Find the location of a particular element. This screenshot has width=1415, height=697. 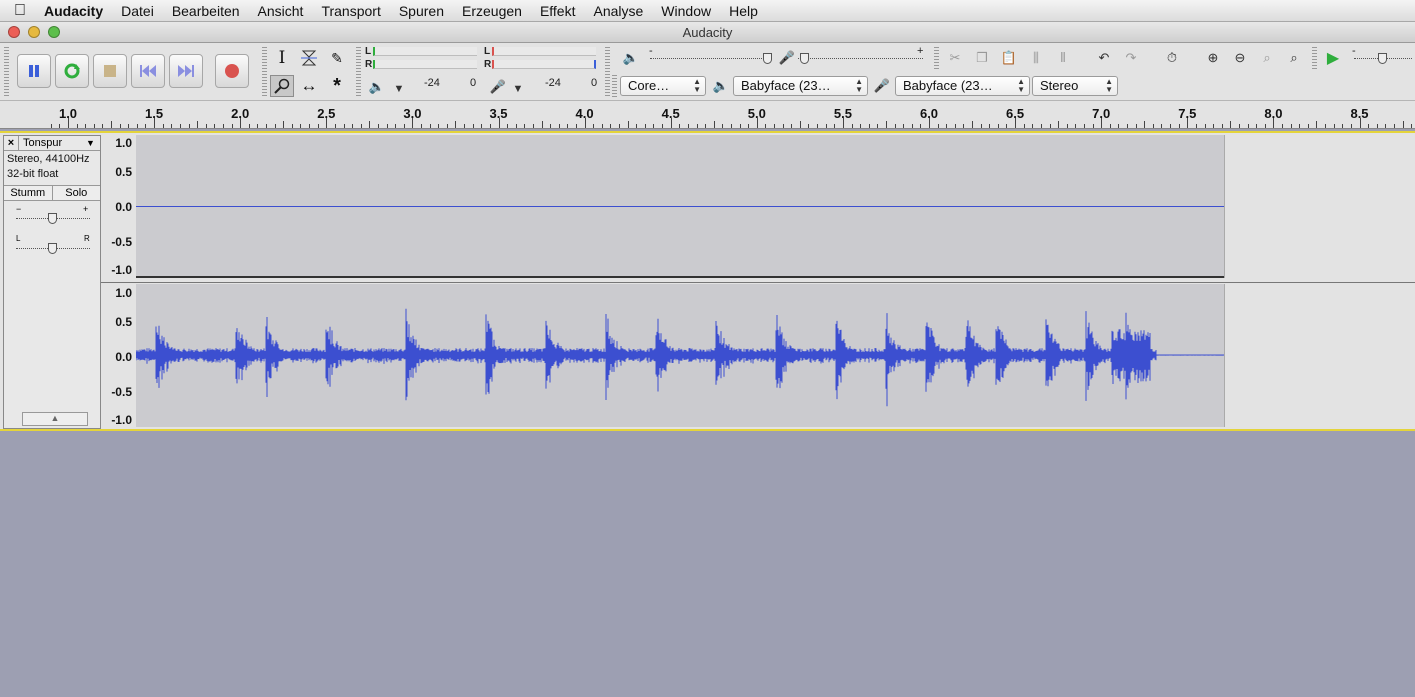

record-meter-bar-r is located at coordinates (544, 64).